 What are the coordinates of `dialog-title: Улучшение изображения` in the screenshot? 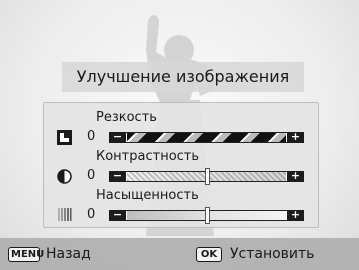 It's located at (183, 76).